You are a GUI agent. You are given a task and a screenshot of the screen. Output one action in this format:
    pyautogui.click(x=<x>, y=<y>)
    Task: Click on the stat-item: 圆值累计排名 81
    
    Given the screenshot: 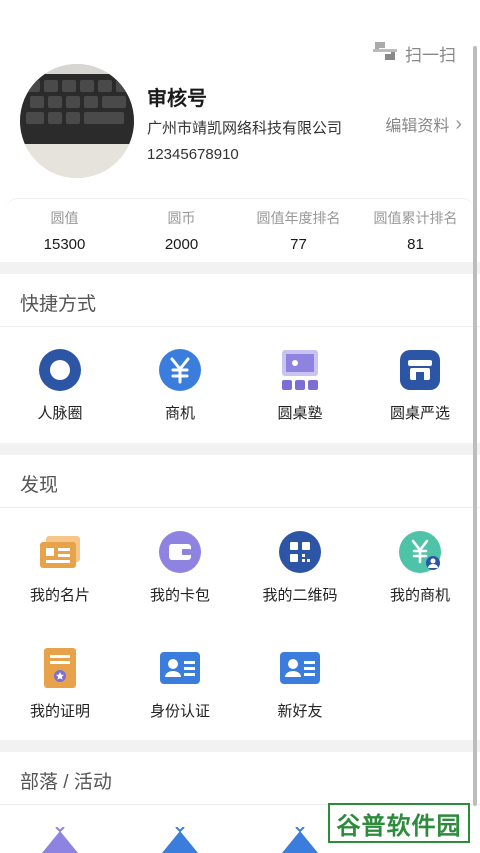 What is the action you would take?
    pyautogui.click(x=415, y=229)
    